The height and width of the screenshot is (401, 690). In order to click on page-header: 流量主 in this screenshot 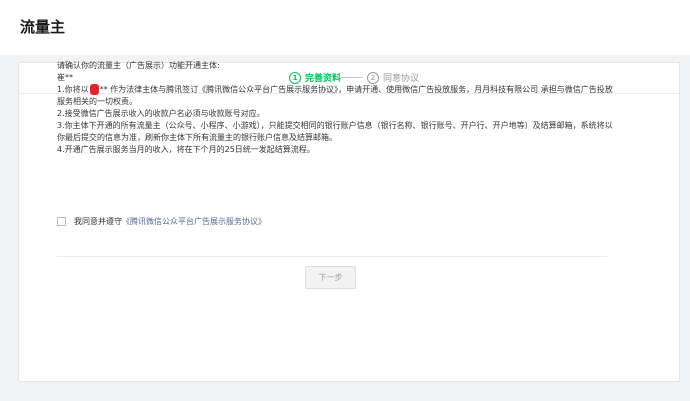, I will do `click(345, 27)`.